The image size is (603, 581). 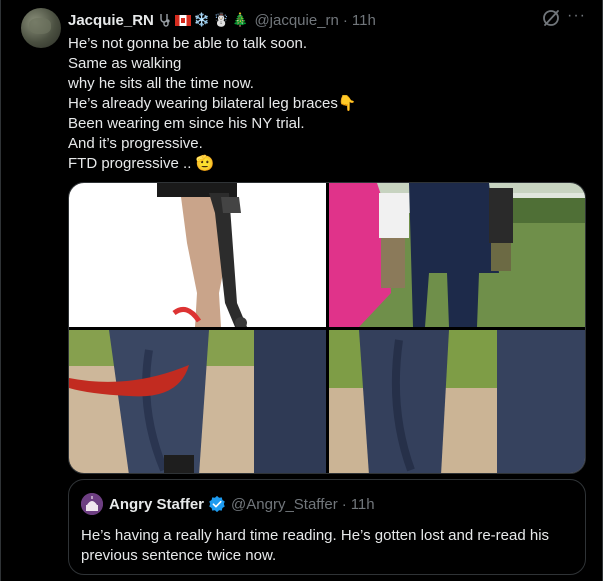 What do you see at coordinates (161, 83) in the screenshot?
I see `tweet-line: why he sits all the time now.` at bounding box center [161, 83].